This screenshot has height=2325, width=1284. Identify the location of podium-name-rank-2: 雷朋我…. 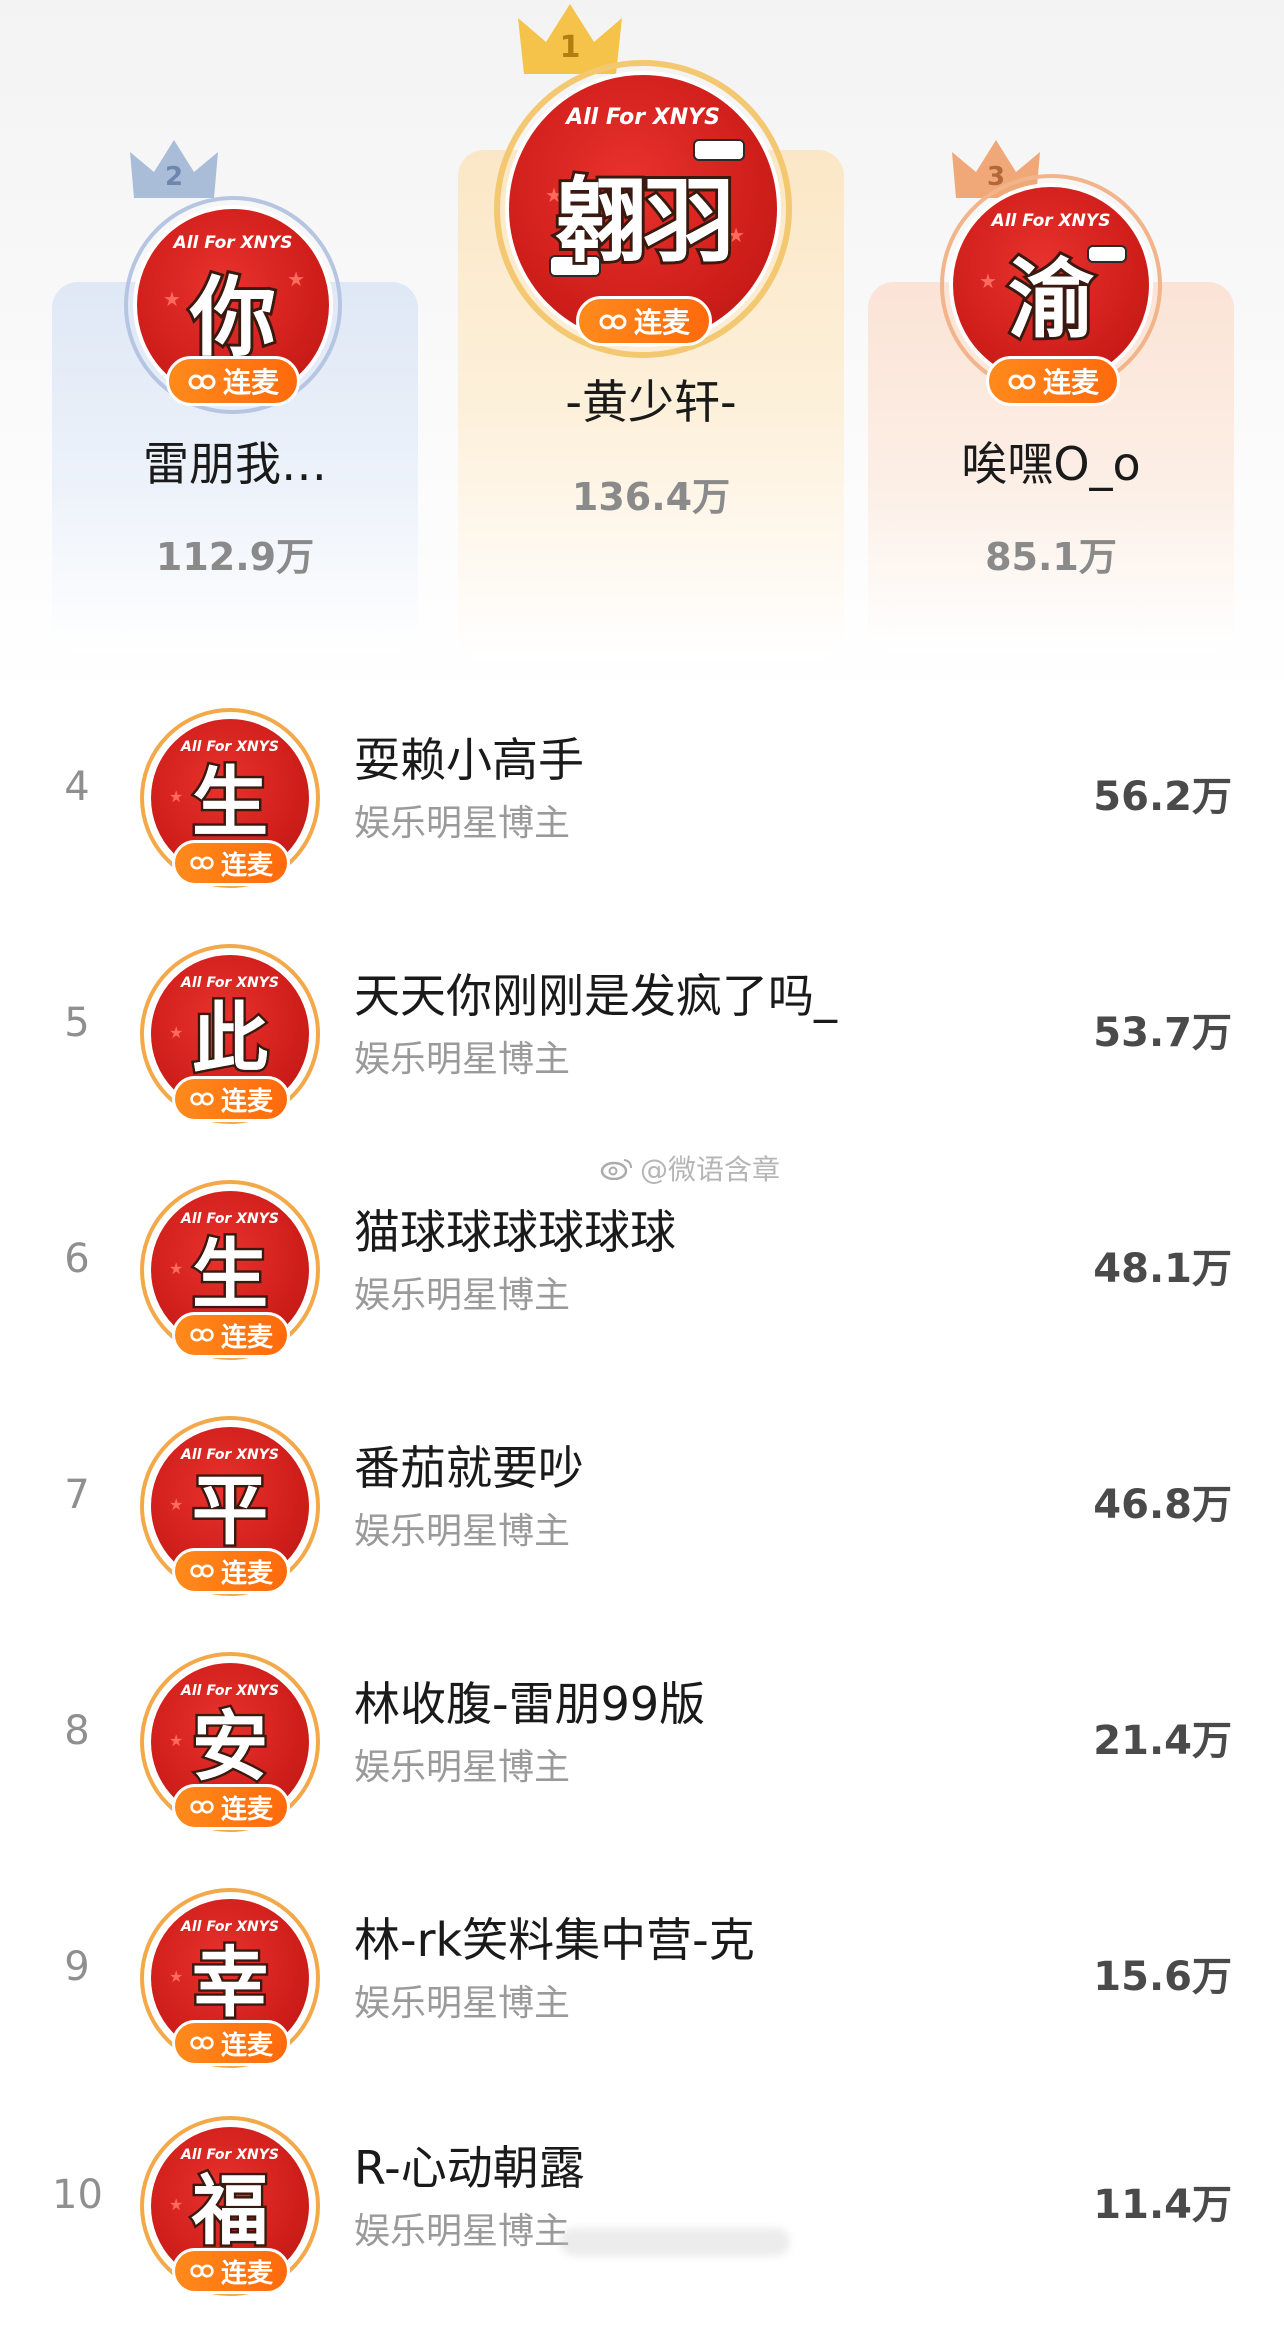
(235, 461).